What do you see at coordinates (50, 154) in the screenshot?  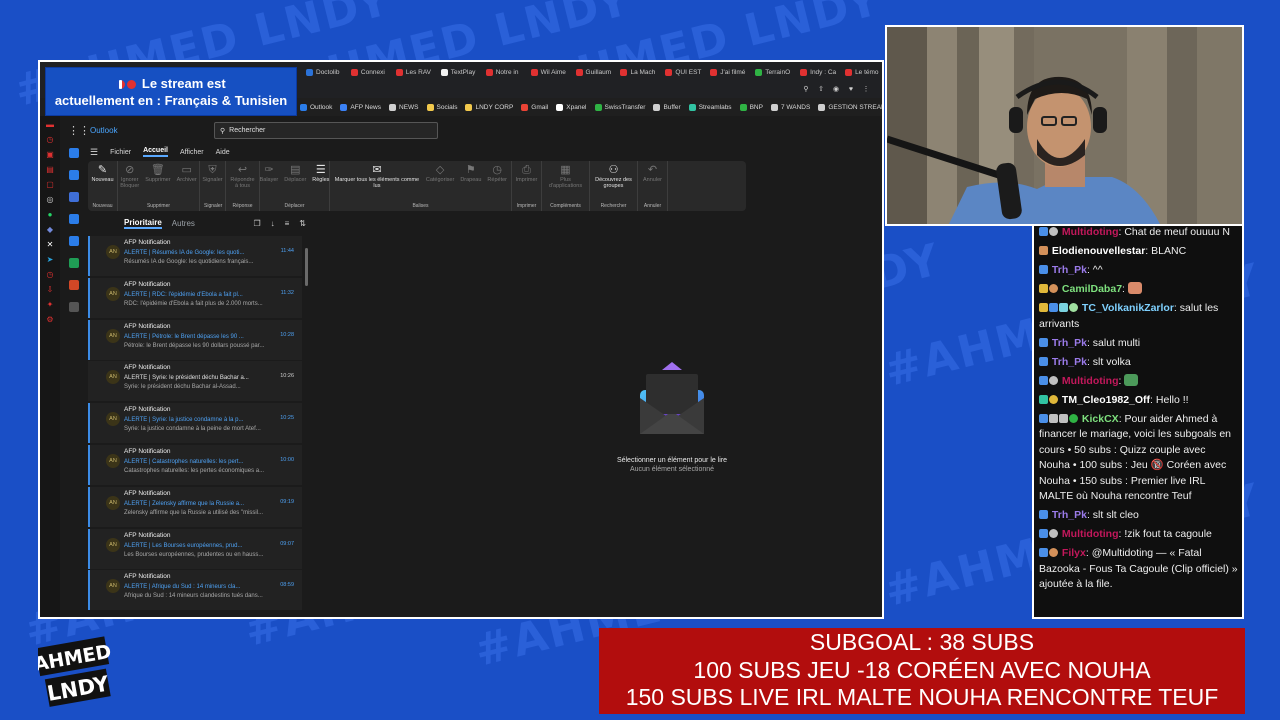 I see `chat-icon: ▣` at bounding box center [50, 154].